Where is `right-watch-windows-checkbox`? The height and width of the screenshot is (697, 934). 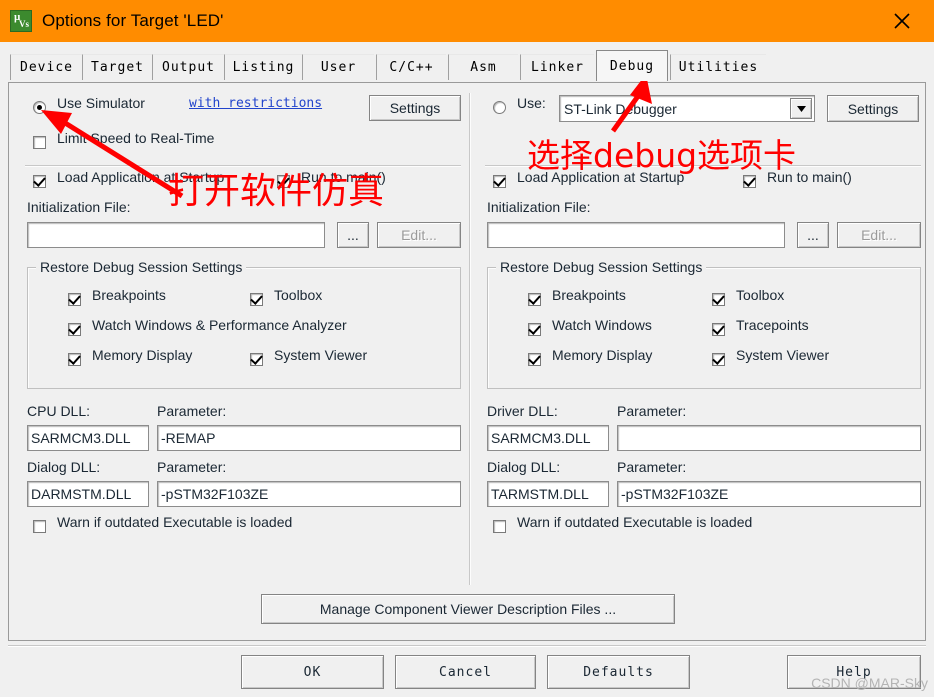 right-watch-windows-checkbox is located at coordinates (534, 329).